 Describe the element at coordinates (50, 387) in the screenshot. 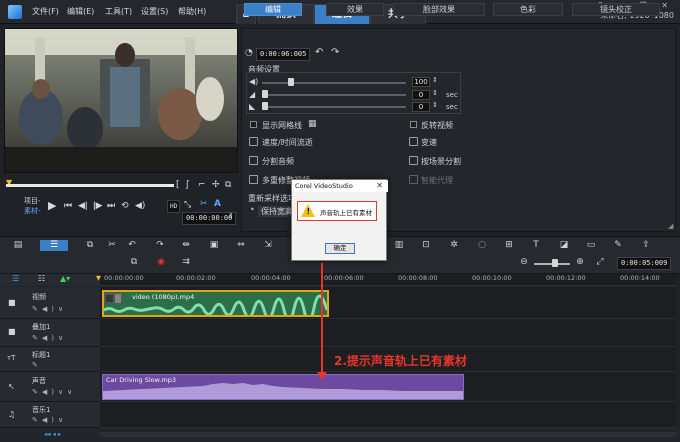

I see `voice-track-header` at that location.